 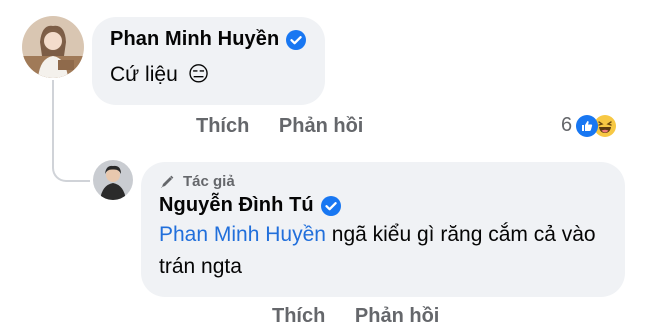 I want to click on reaction-count: 6, so click(x=567, y=125).